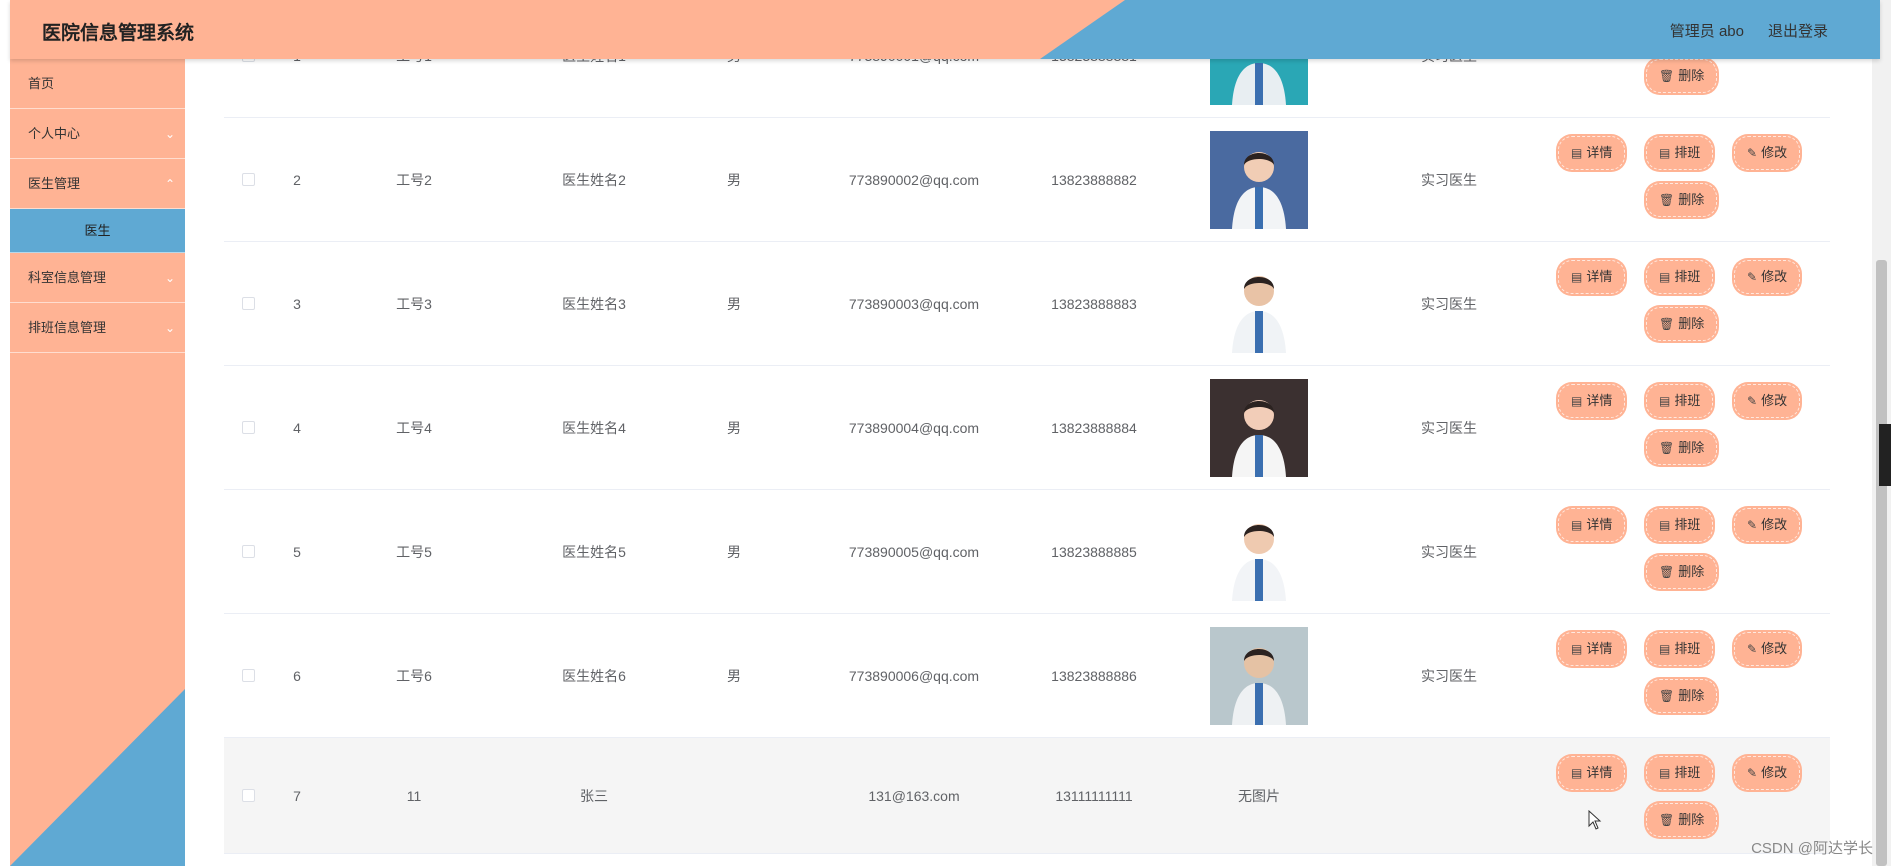  I want to click on current-user-label: 管理员 abo, so click(1707, 30).